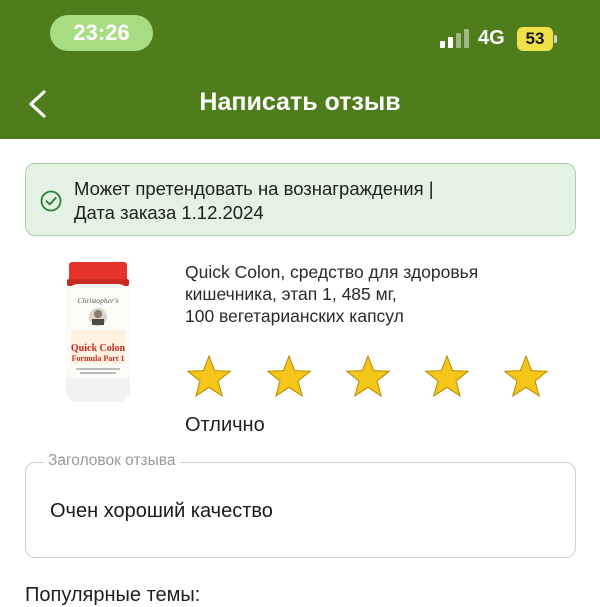 The width and height of the screenshot is (600, 607). I want to click on order-date-line: Дата заказа 1.12.2024, so click(169, 212).